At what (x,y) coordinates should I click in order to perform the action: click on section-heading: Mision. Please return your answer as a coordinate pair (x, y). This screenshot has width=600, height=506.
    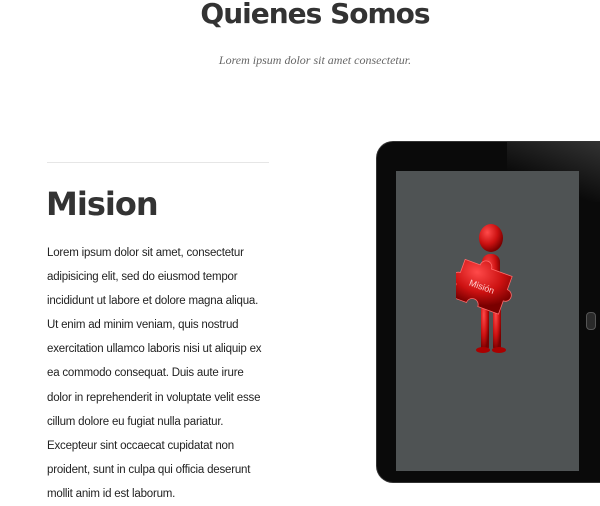
    Looking at the image, I should click on (102, 204).